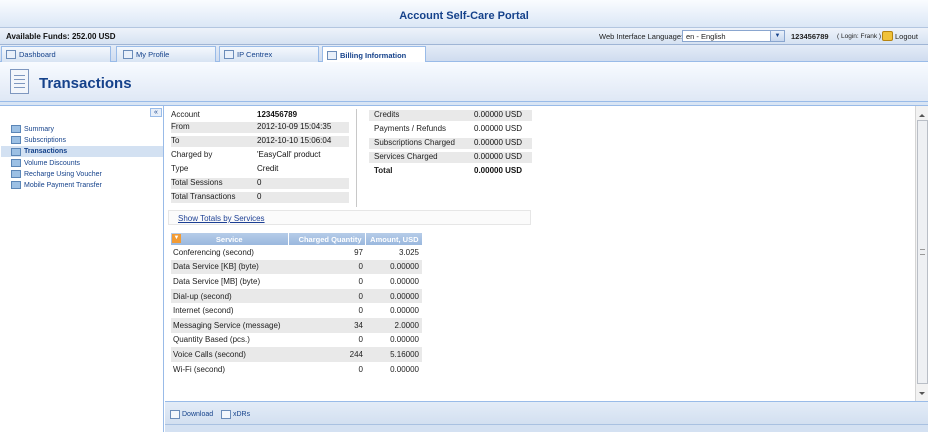 The width and height of the screenshot is (928, 432). What do you see at coordinates (213, 252) in the screenshot?
I see `service-cell: Conferencing (second)` at bounding box center [213, 252].